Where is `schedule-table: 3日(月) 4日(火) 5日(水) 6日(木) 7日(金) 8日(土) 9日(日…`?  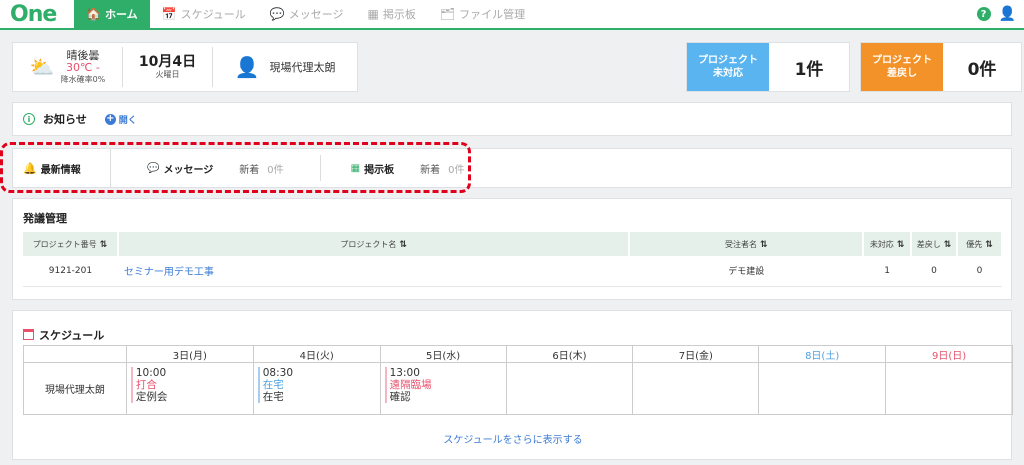 schedule-table: 3日(月) 4日(火) 5日(水) 6日(木) 7日(金) 8日(土) 9日(日… is located at coordinates (518, 380).